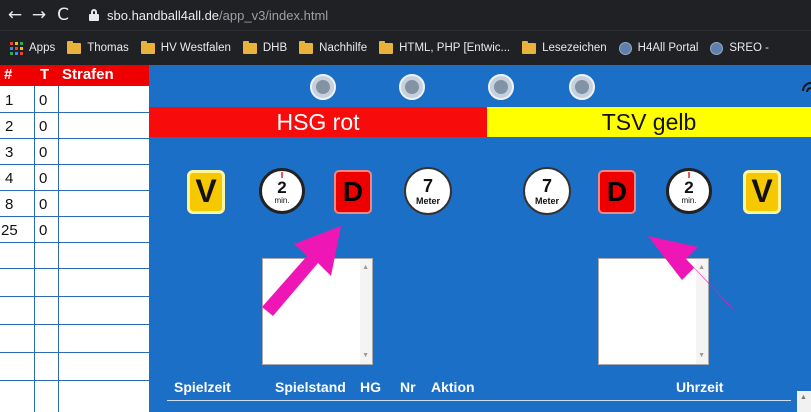 Image resolution: width=811 pixels, height=412 pixels. Describe the element at coordinates (692, 274) in the screenshot. I see `arrow-guest-disqualification` at that location.